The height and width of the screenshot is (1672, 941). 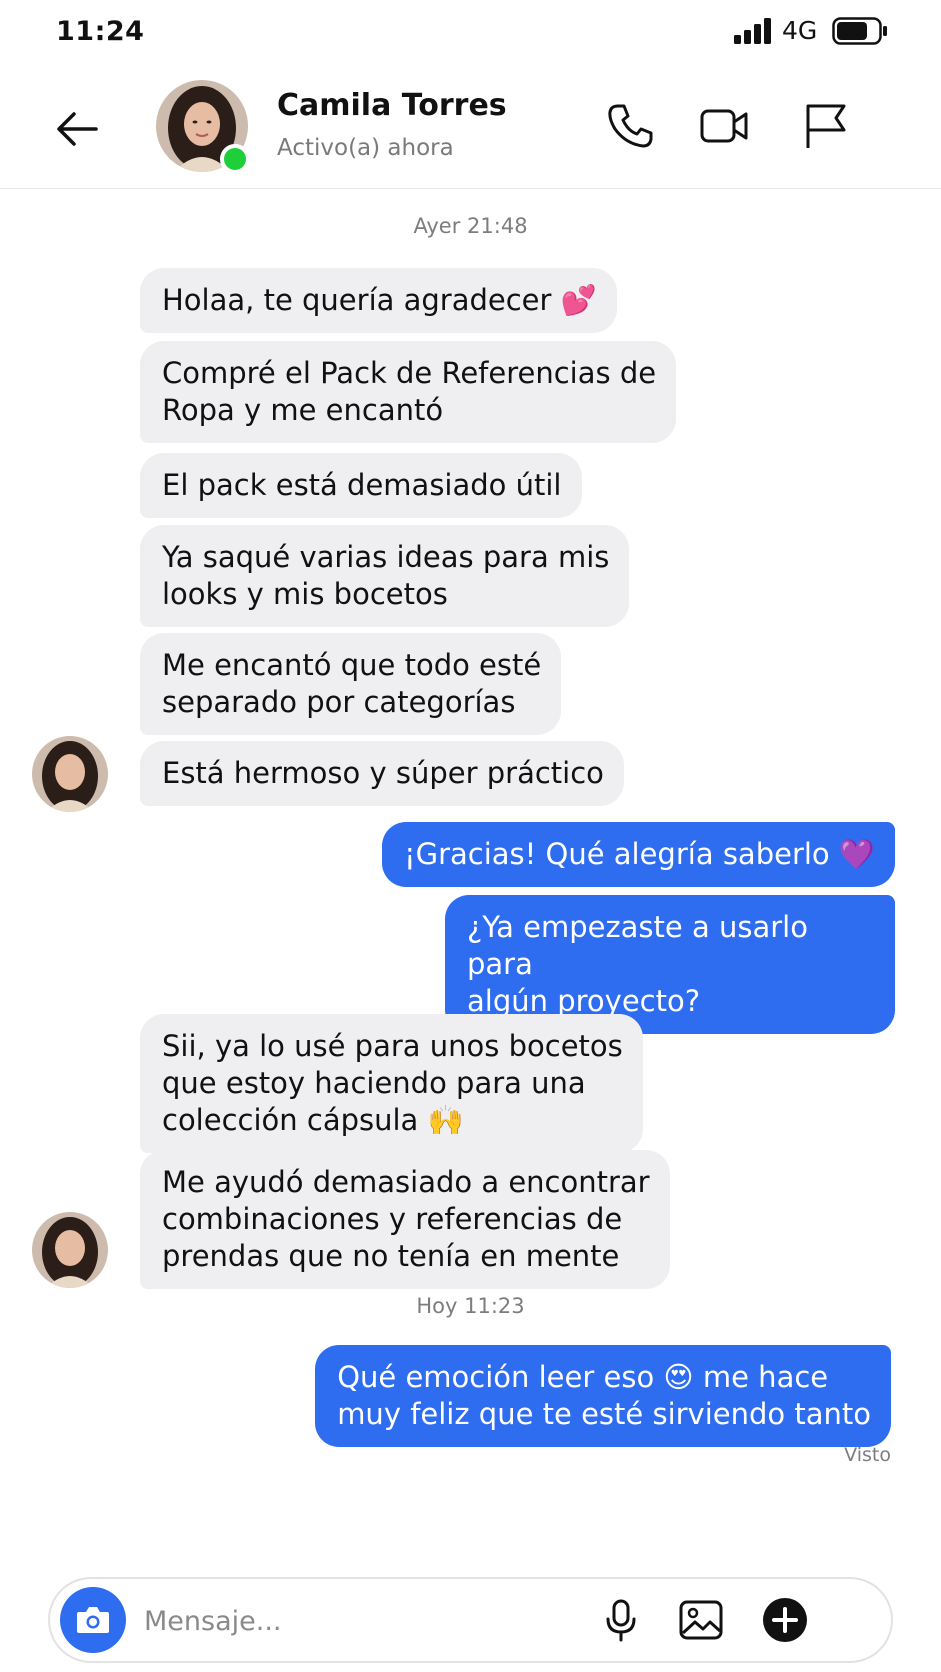 I want to click on contact-avatar, so click(x=203, y=127).